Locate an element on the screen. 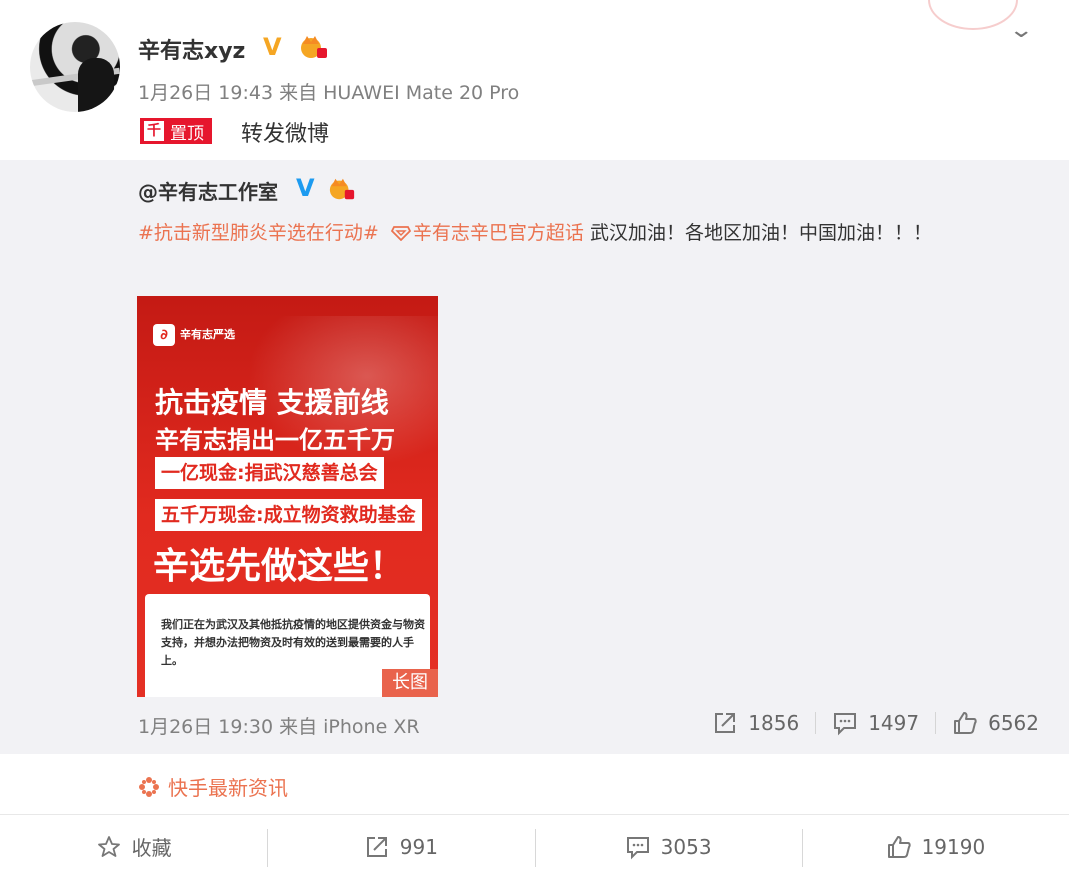 This screenshot has width=1069, height=878. pinned-badge: 千 置顶 is located at coordinates (176, 131).